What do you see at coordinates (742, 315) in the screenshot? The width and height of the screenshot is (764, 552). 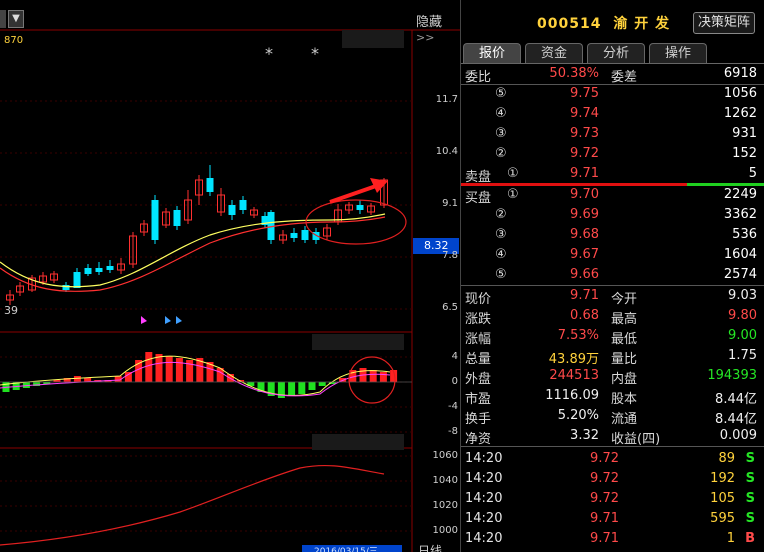 I see `stat-value: 9.80` at bounding box center [742, 315].